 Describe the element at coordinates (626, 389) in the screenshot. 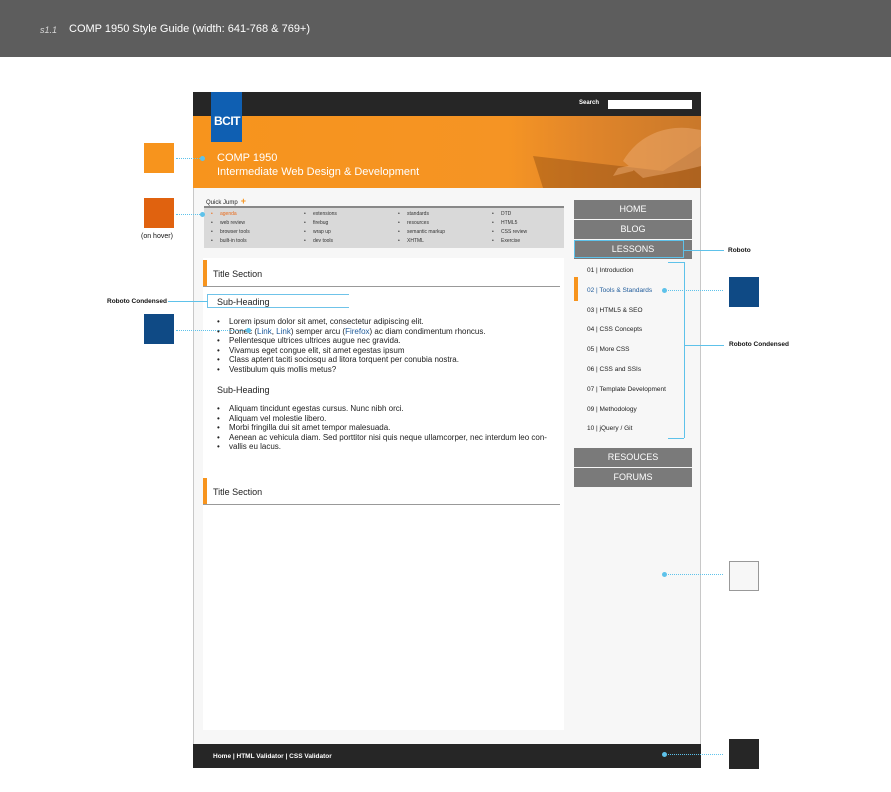

I see `lesson-link: 07 | Template Development` at that location.